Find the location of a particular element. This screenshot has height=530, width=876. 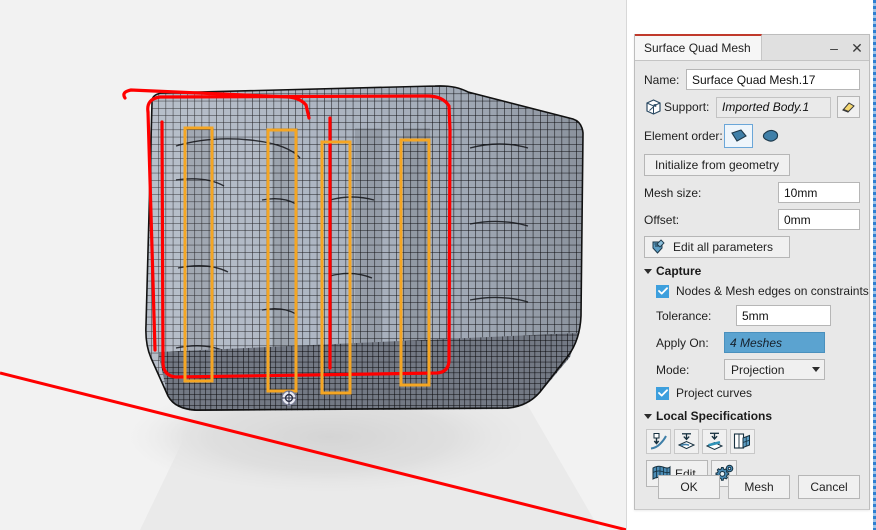

project-curves-row: Project curves is located at coordinates (758, 393).